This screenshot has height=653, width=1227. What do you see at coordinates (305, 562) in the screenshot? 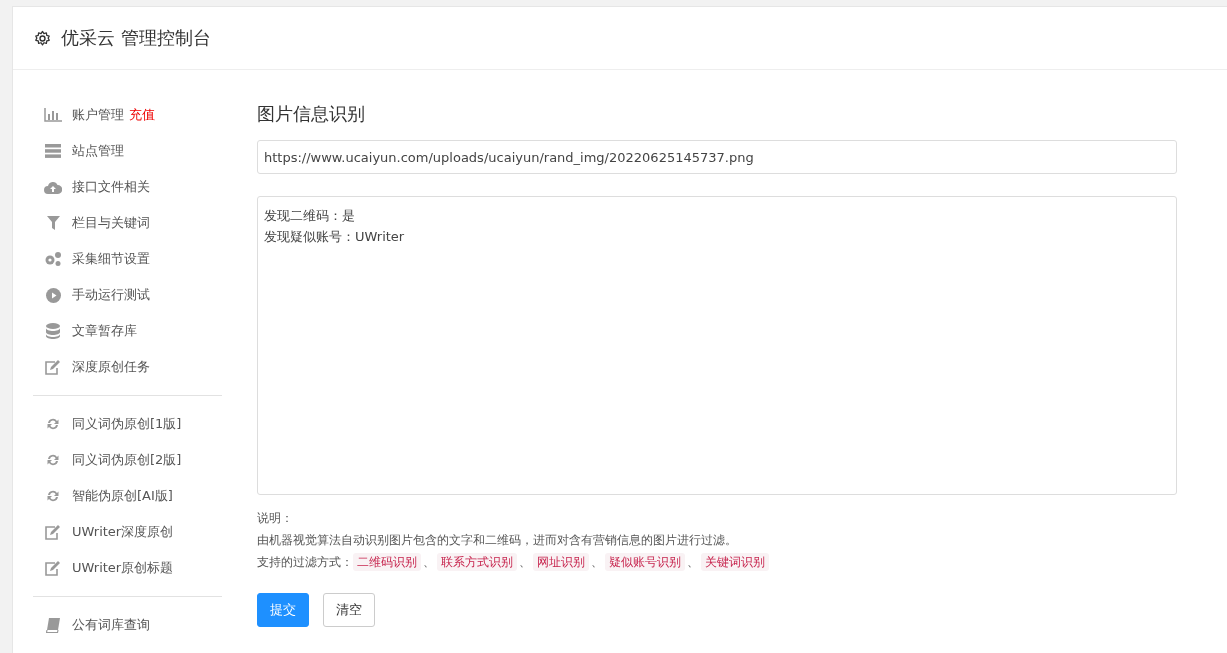
I see `filters-label: 支持的过滤方式：` at bounding box center [305, 562].